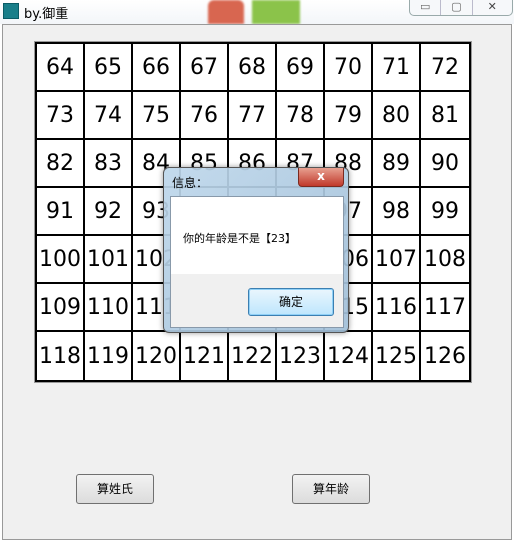 This screenshot has height=541, width=514. I want to click on grid-cell: 92, so click(109, 212).